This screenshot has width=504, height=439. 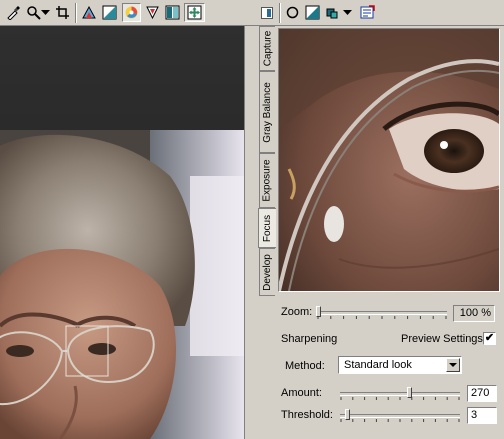 I want to click on amount-slider-track, so click(x=400, y=394).